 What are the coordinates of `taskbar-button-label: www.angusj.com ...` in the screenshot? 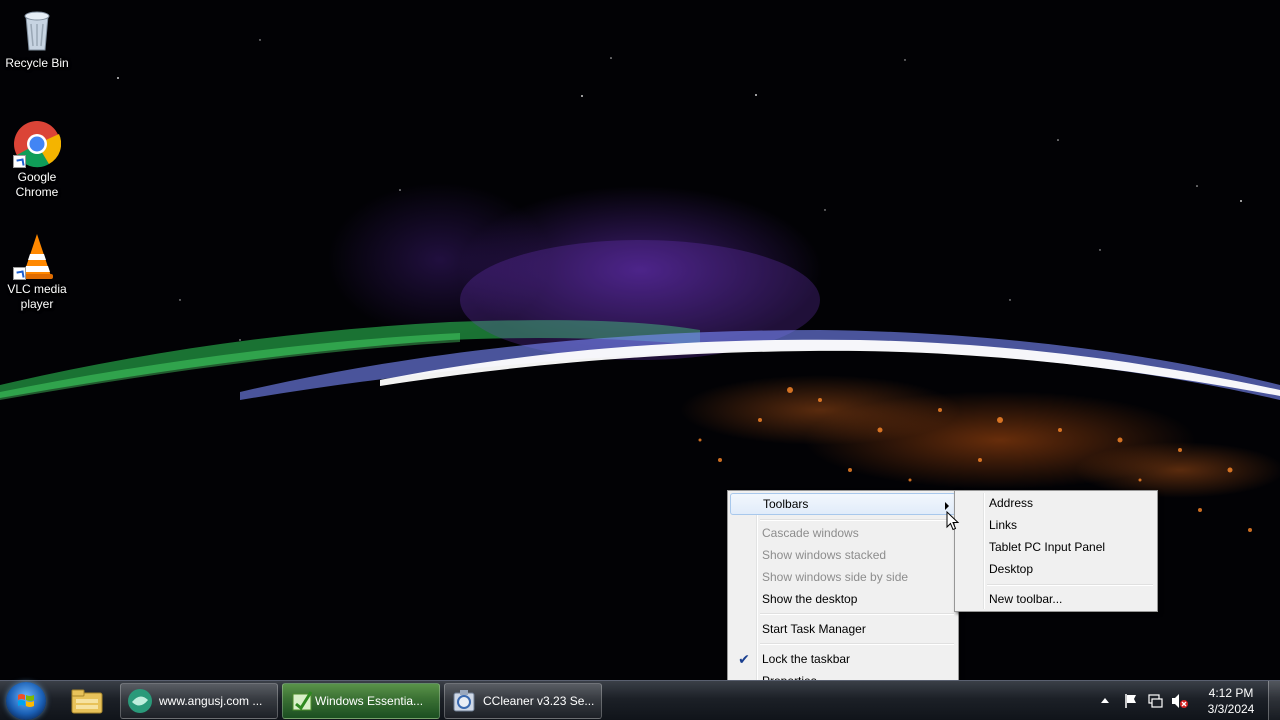 It's located at (211, 701).